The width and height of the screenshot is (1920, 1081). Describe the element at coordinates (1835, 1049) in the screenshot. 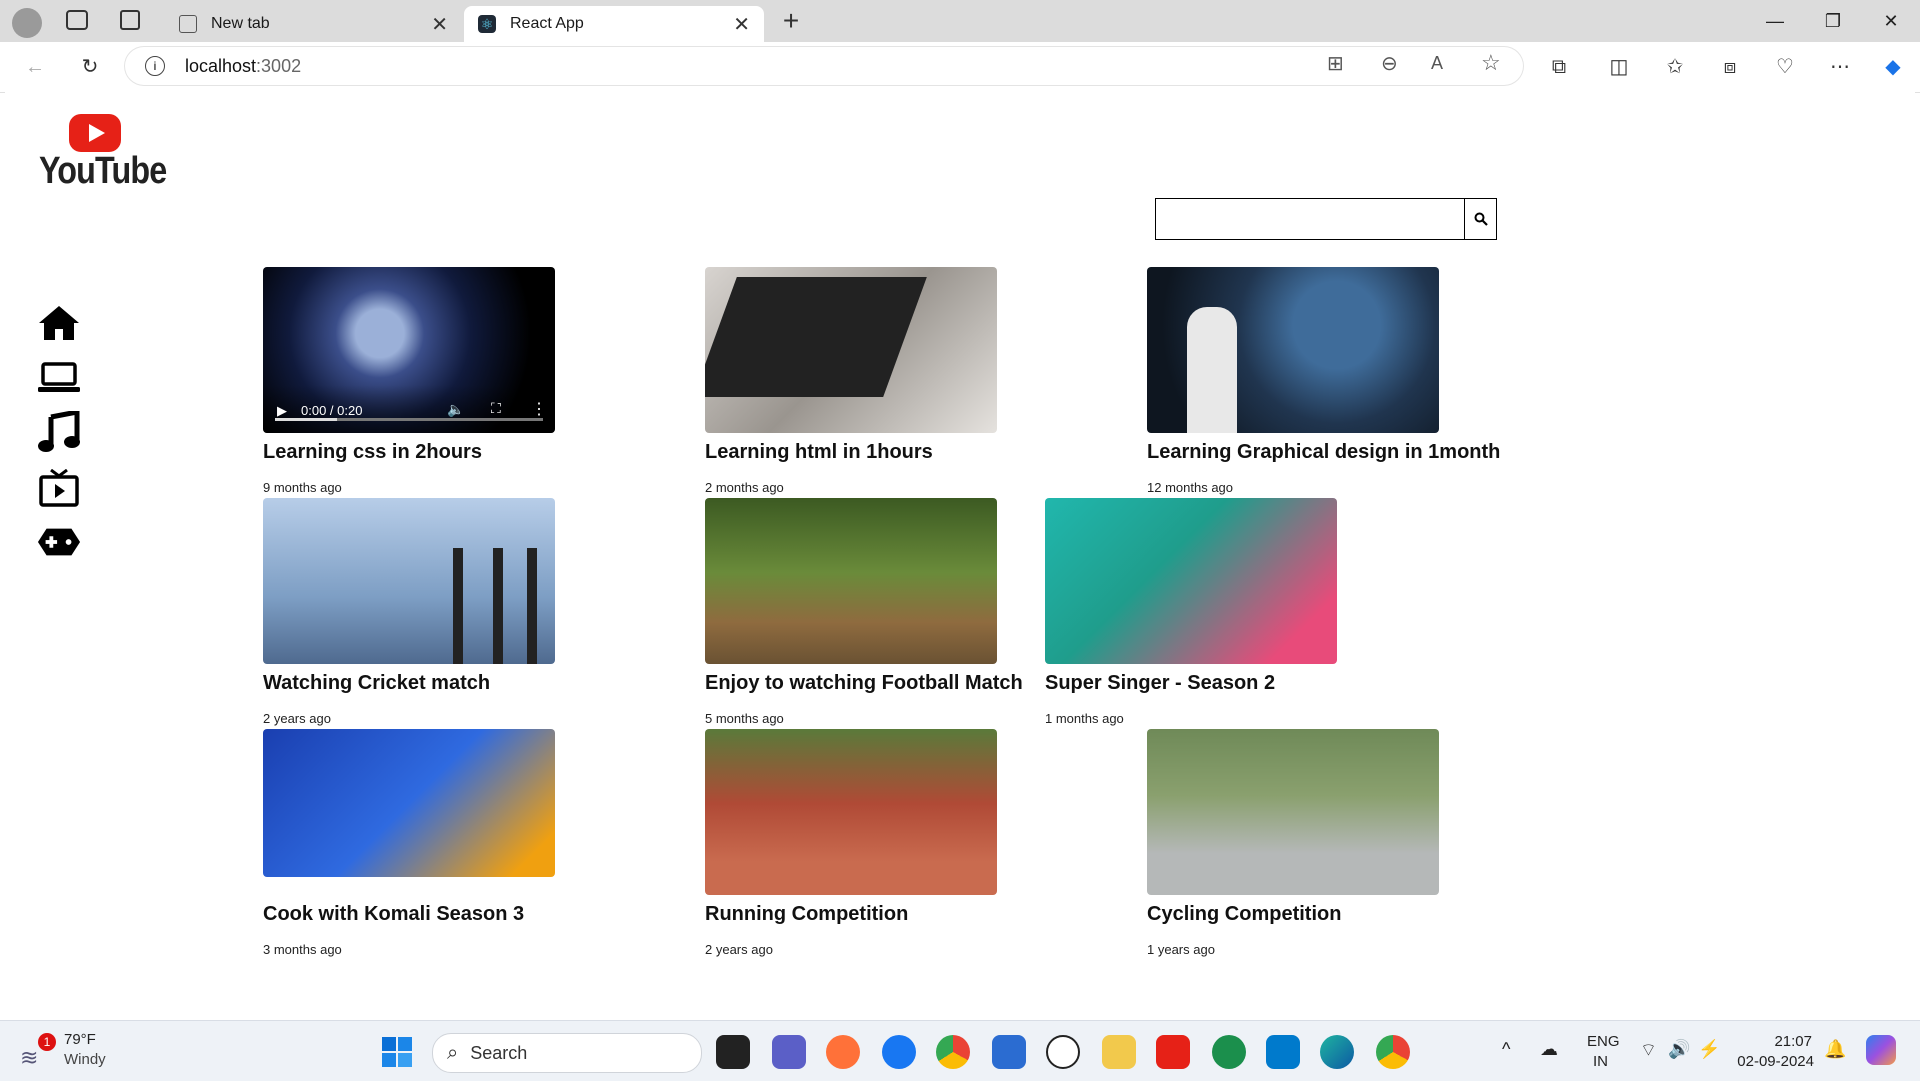

I see `notification-bell-icon: 🔔` at that location.